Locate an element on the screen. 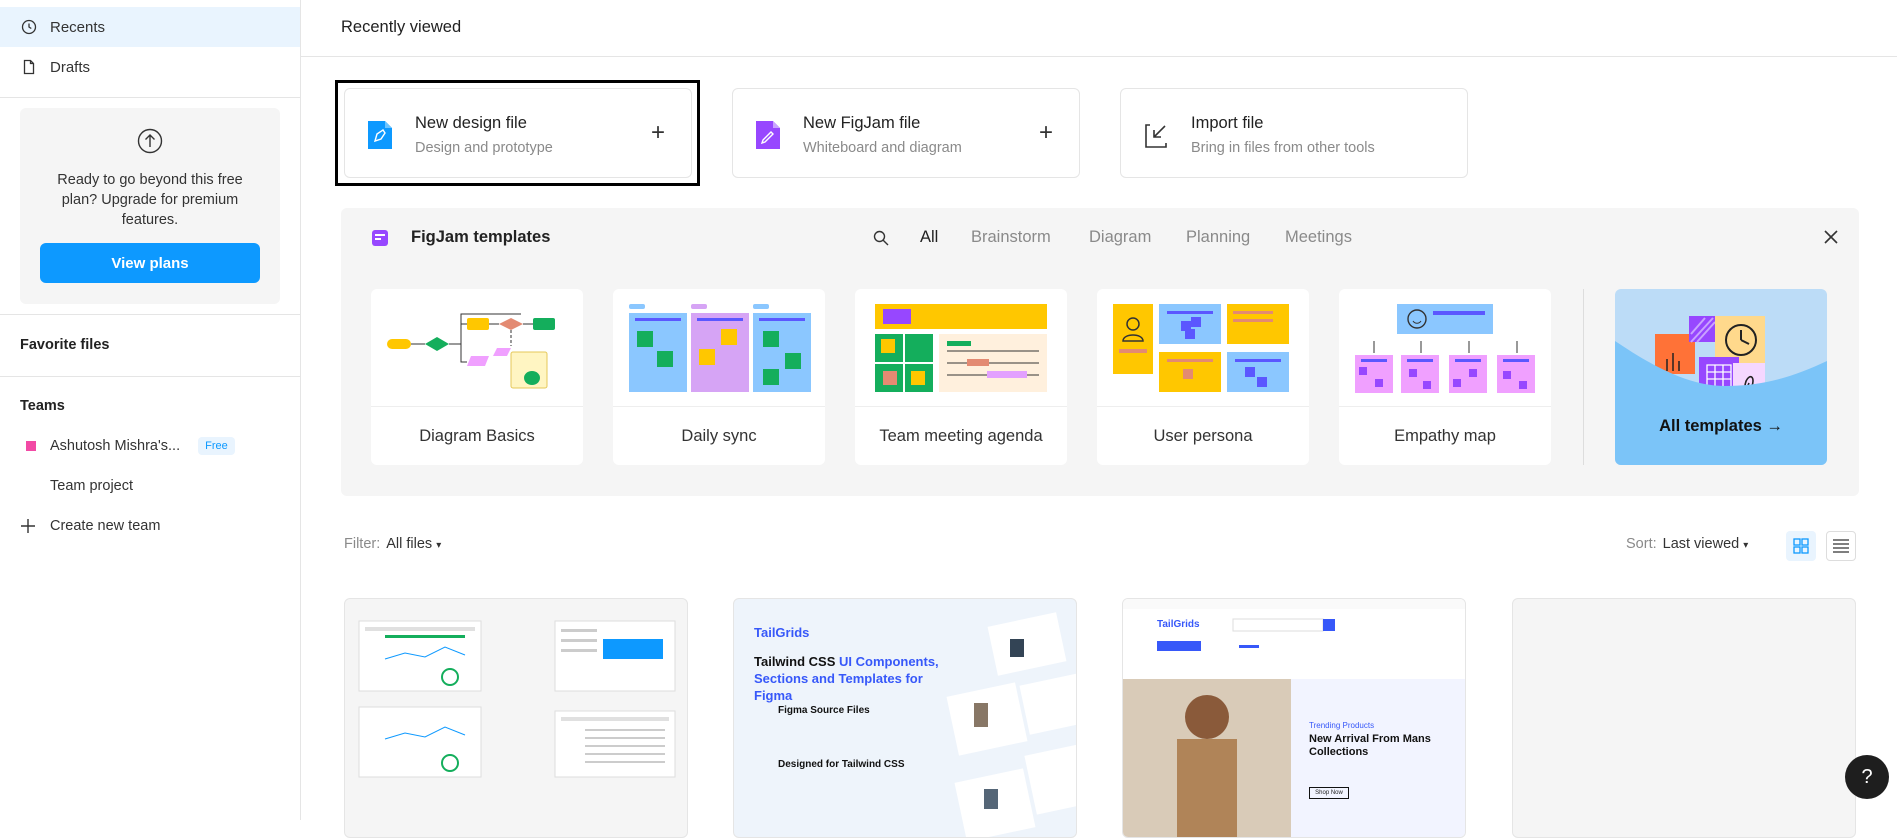  grid-view-button is located at coordinates (1801, 546).